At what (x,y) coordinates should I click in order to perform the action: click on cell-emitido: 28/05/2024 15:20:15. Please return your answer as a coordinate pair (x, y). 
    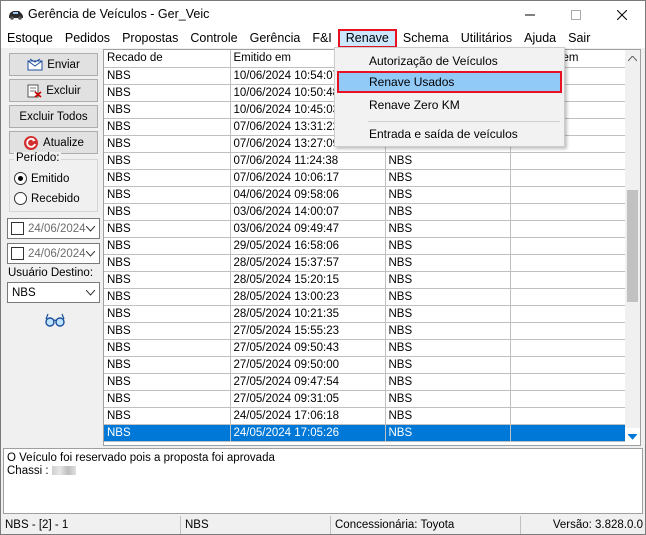
    Looking at the image, I should click on (308, 280).